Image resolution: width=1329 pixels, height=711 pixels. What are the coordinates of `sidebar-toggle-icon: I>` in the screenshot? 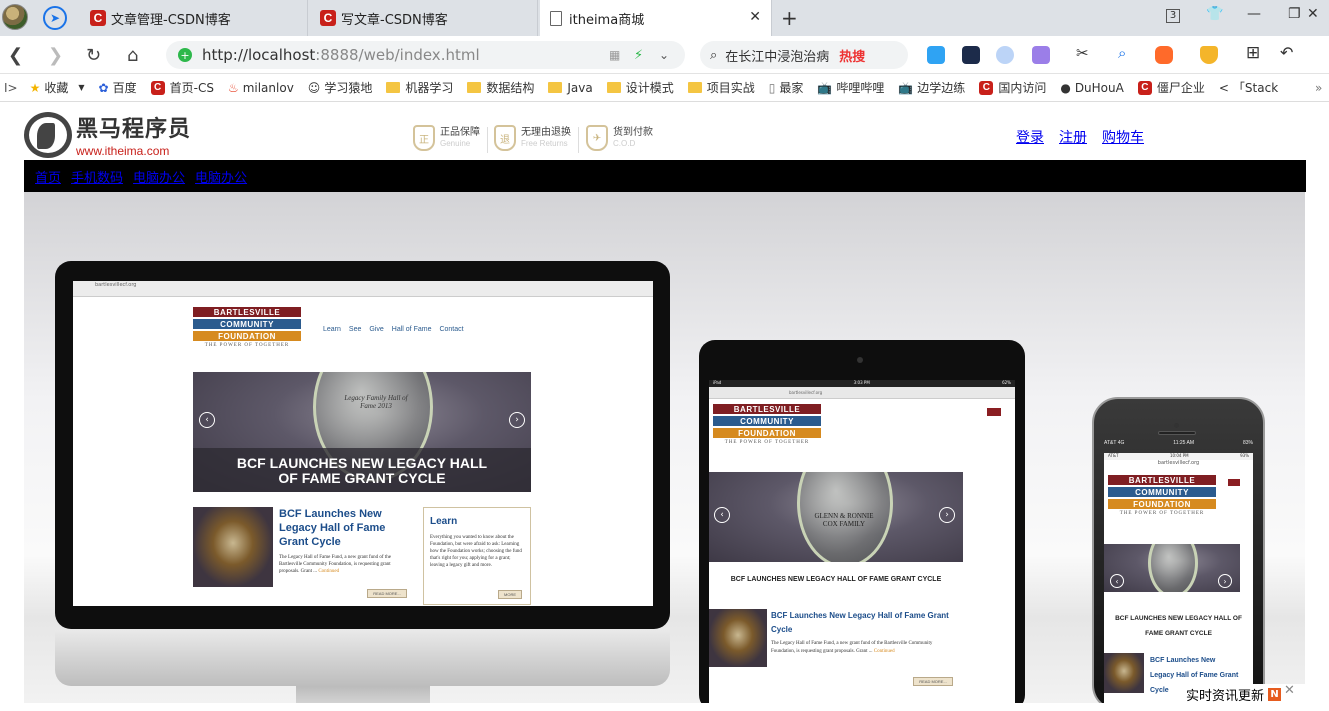 It's located at (11, 88).